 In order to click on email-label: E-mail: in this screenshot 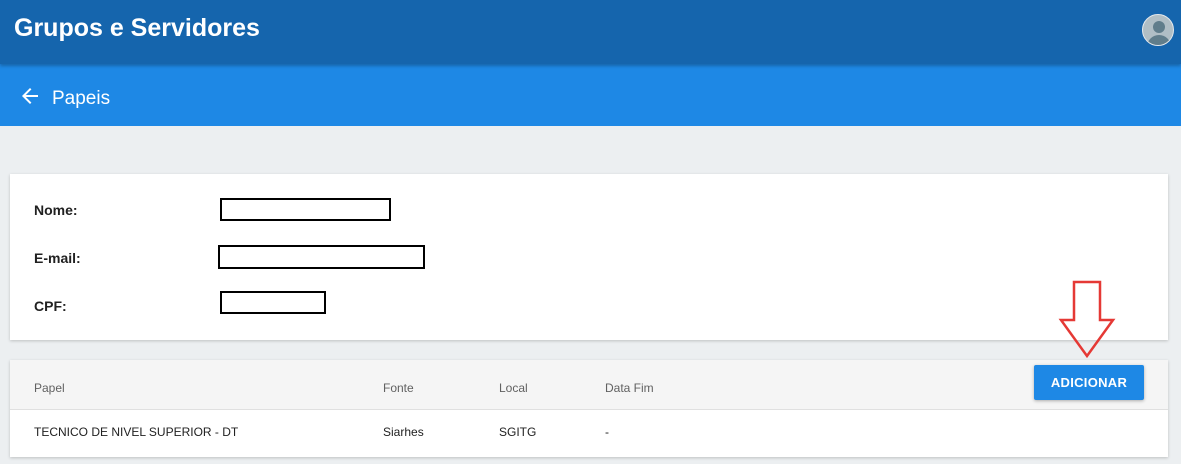, I will do `click(57, 258)`.